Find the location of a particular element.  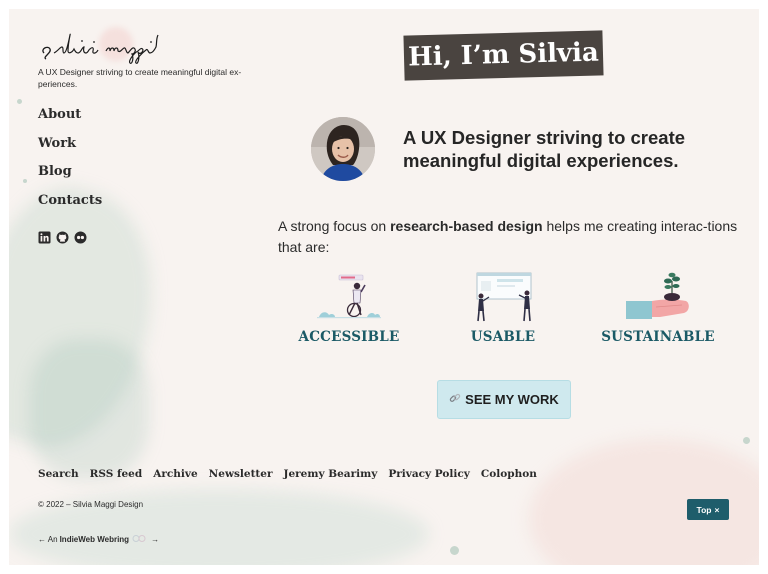

webring-name: IndieWeb Webring is located at coordinates (94, 539).